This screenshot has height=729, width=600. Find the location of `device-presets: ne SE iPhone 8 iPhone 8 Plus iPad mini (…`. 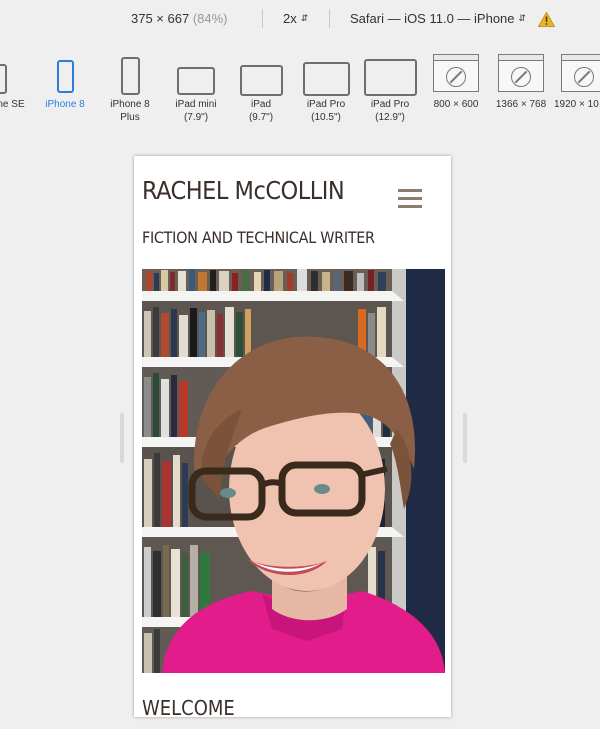

device-presets: ne SE iPhone 8 iPhone 8 Plus iPad mini (… is located at coordinates (300, 93).